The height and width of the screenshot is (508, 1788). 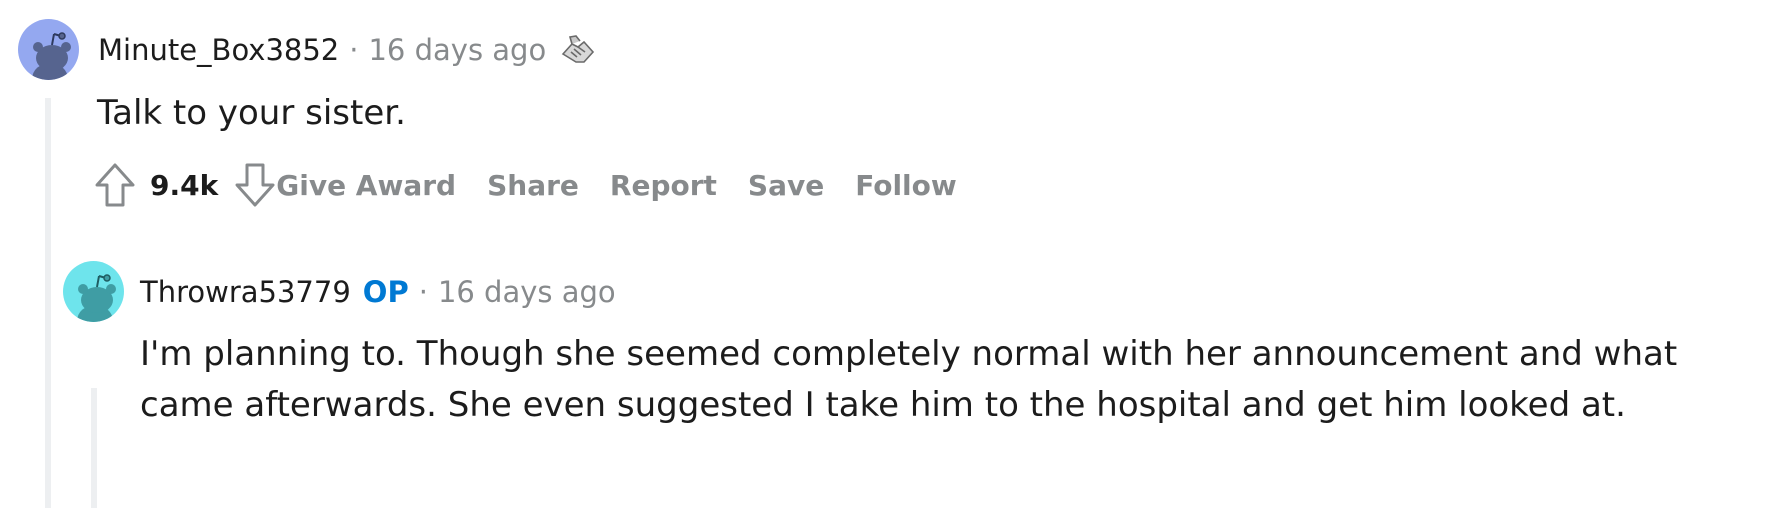 What do you see at coordinates (251, 113) in the screenshot?
I see `comment-body: Talk to your sister.` at bounding box center [251, 113].